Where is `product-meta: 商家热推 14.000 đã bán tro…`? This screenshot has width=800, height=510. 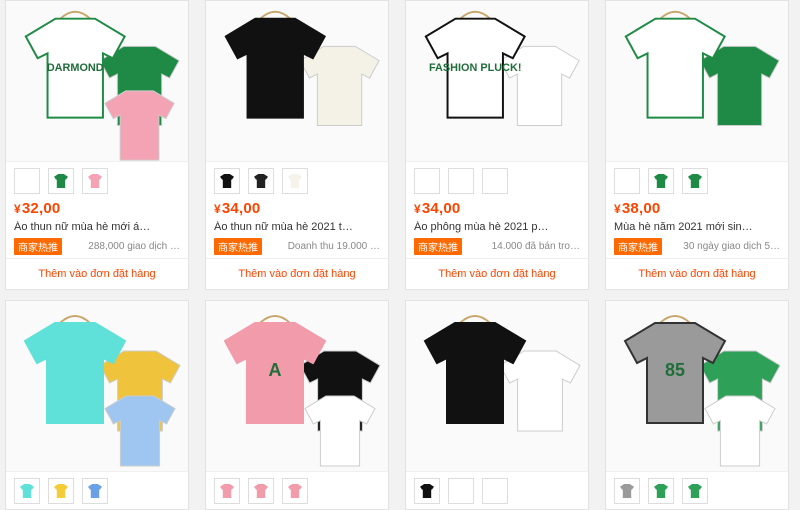 product-meta: 商家热推 14.000 đã bán tro… is located at coordinates (497, 244).